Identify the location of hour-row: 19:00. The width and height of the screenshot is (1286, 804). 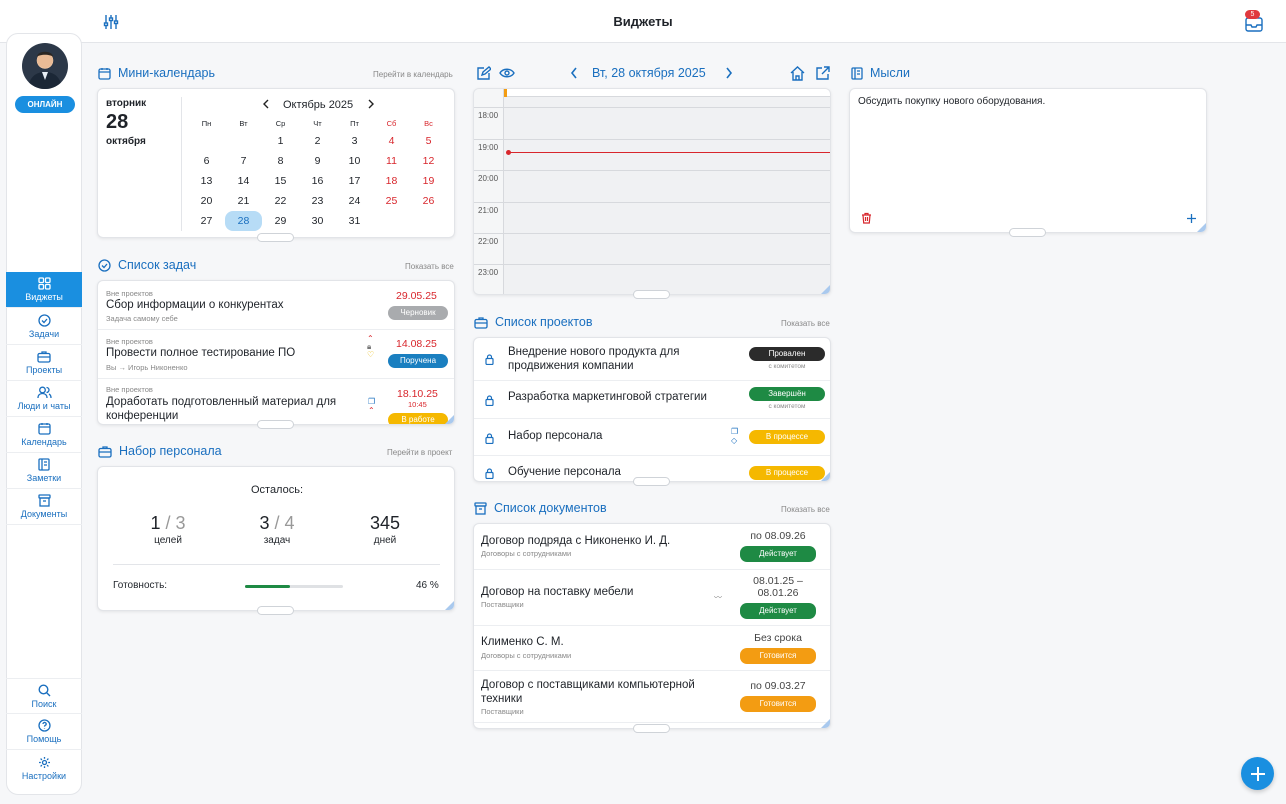
(652, 154).